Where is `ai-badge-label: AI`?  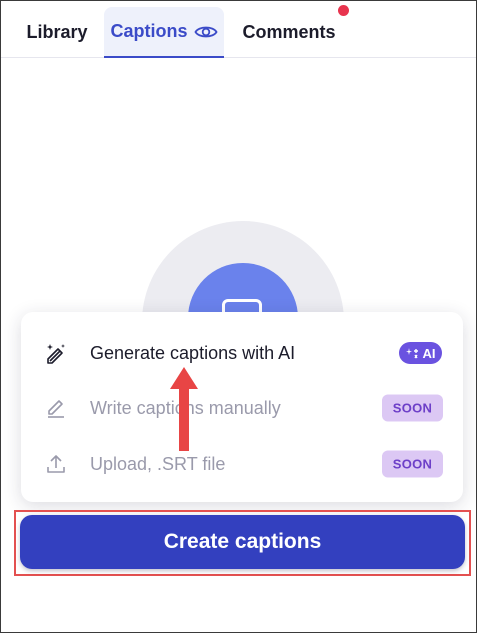
ai-badge-label: AI is located at coordinates (429, 353).